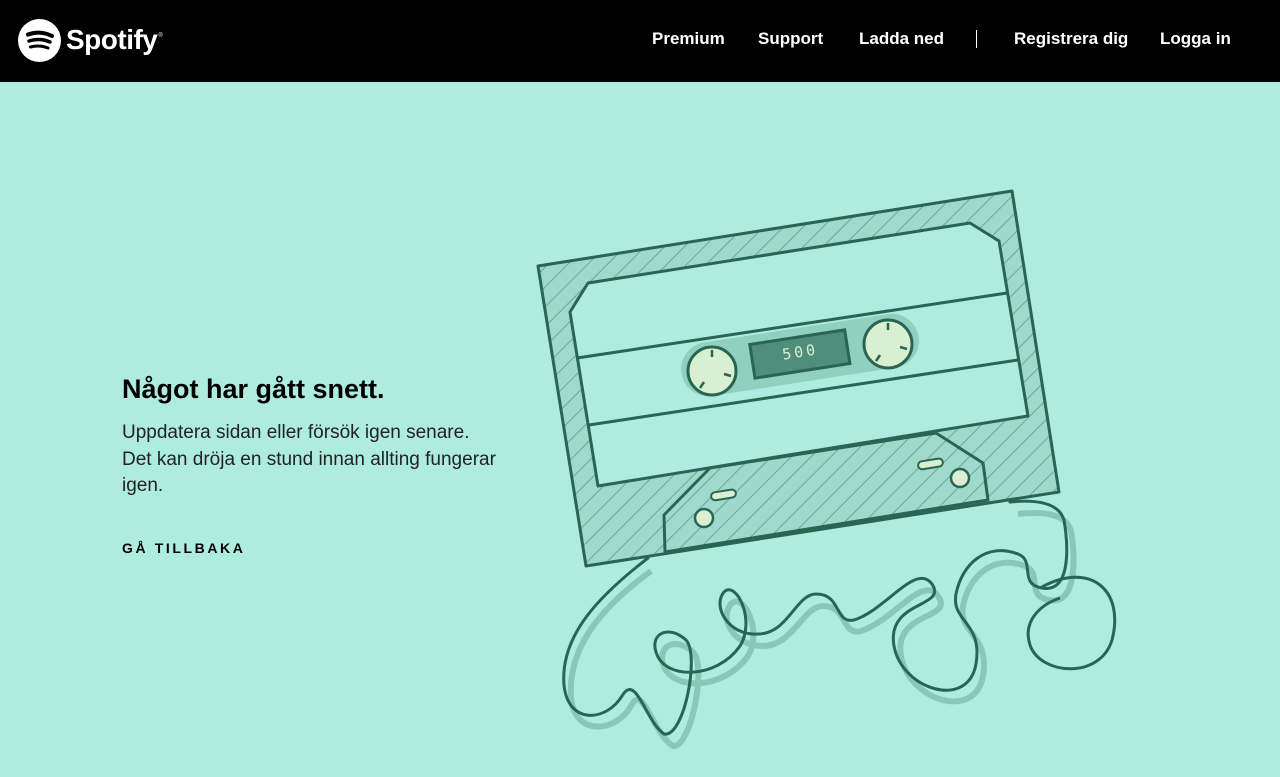  What do you see at coordinates (253, 389) in the screenshot?
I see `error-title: Något har gått snett.` at bounding box center [253, 389].